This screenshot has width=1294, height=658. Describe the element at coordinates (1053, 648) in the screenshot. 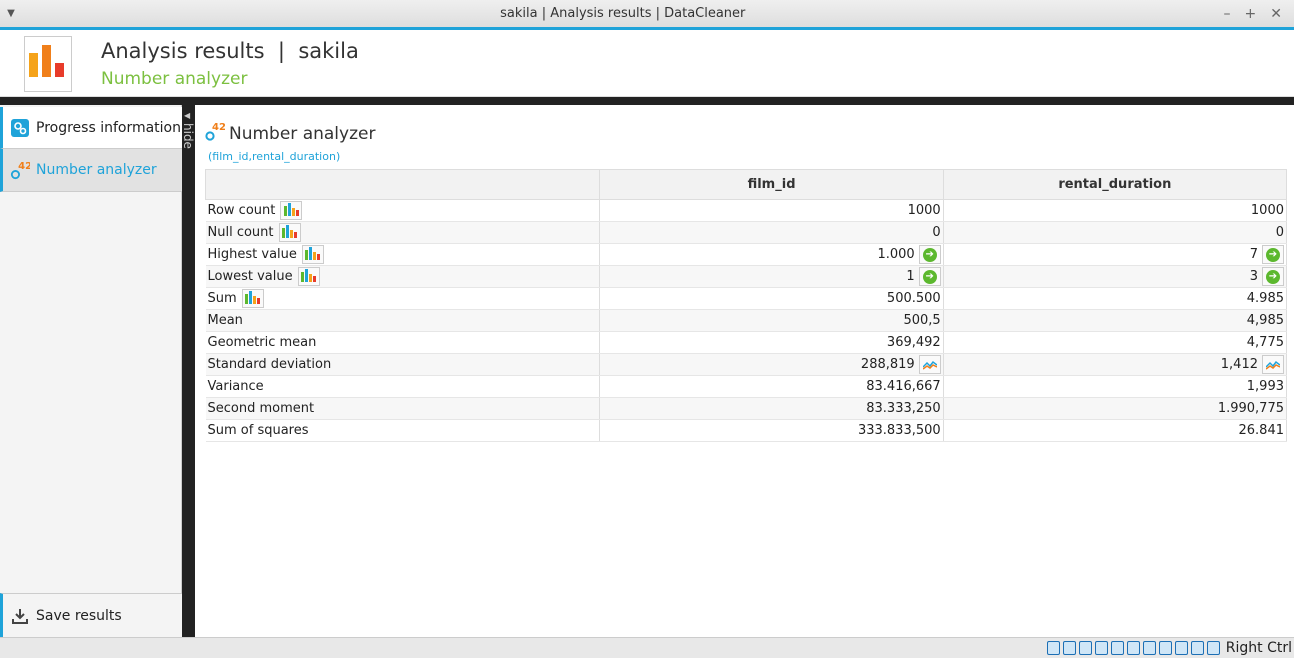

I see `disk-icon` at that location.